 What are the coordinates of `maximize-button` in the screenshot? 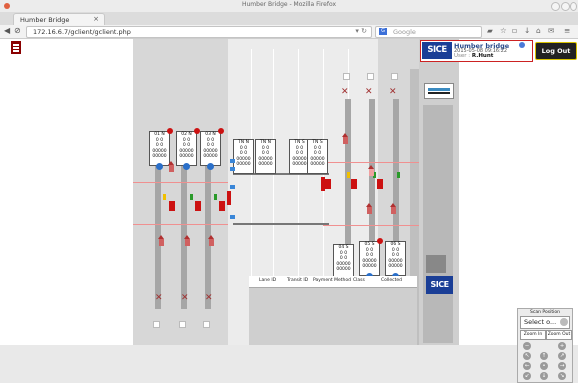 It's located at (565, 6).